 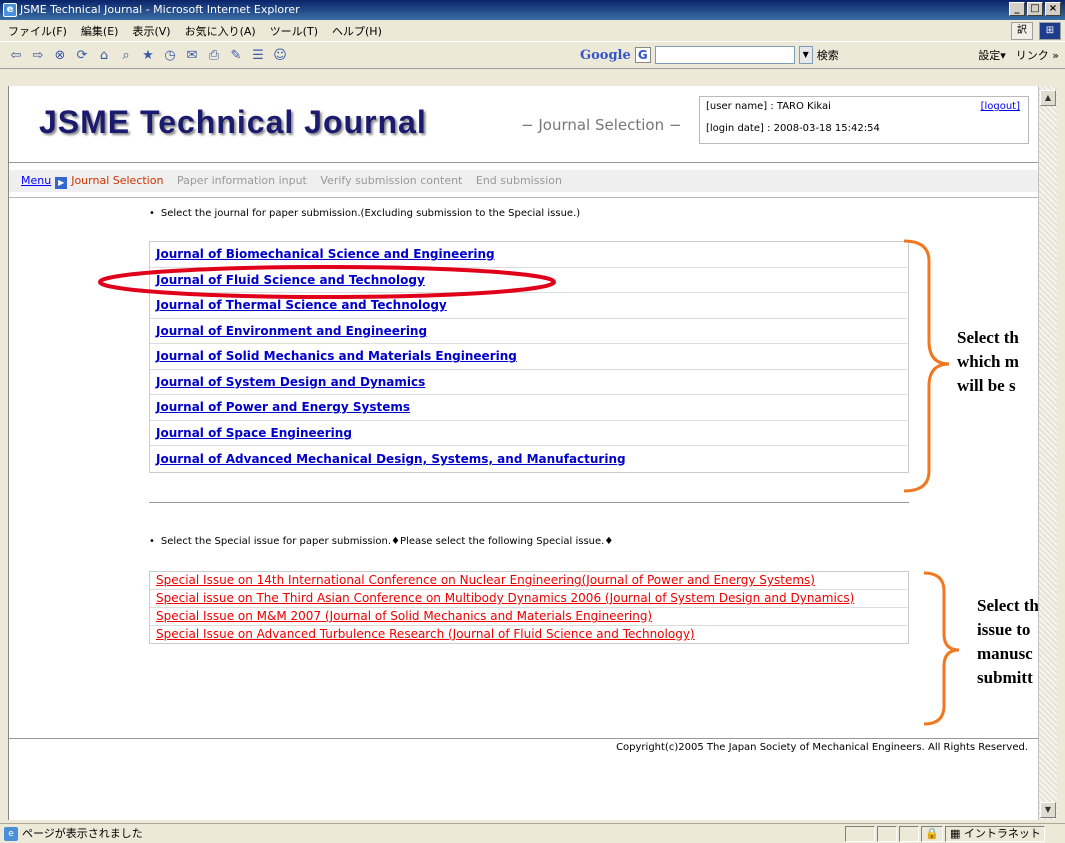 I want to click on print-icon: ⎙, so click(x=214, y=55).